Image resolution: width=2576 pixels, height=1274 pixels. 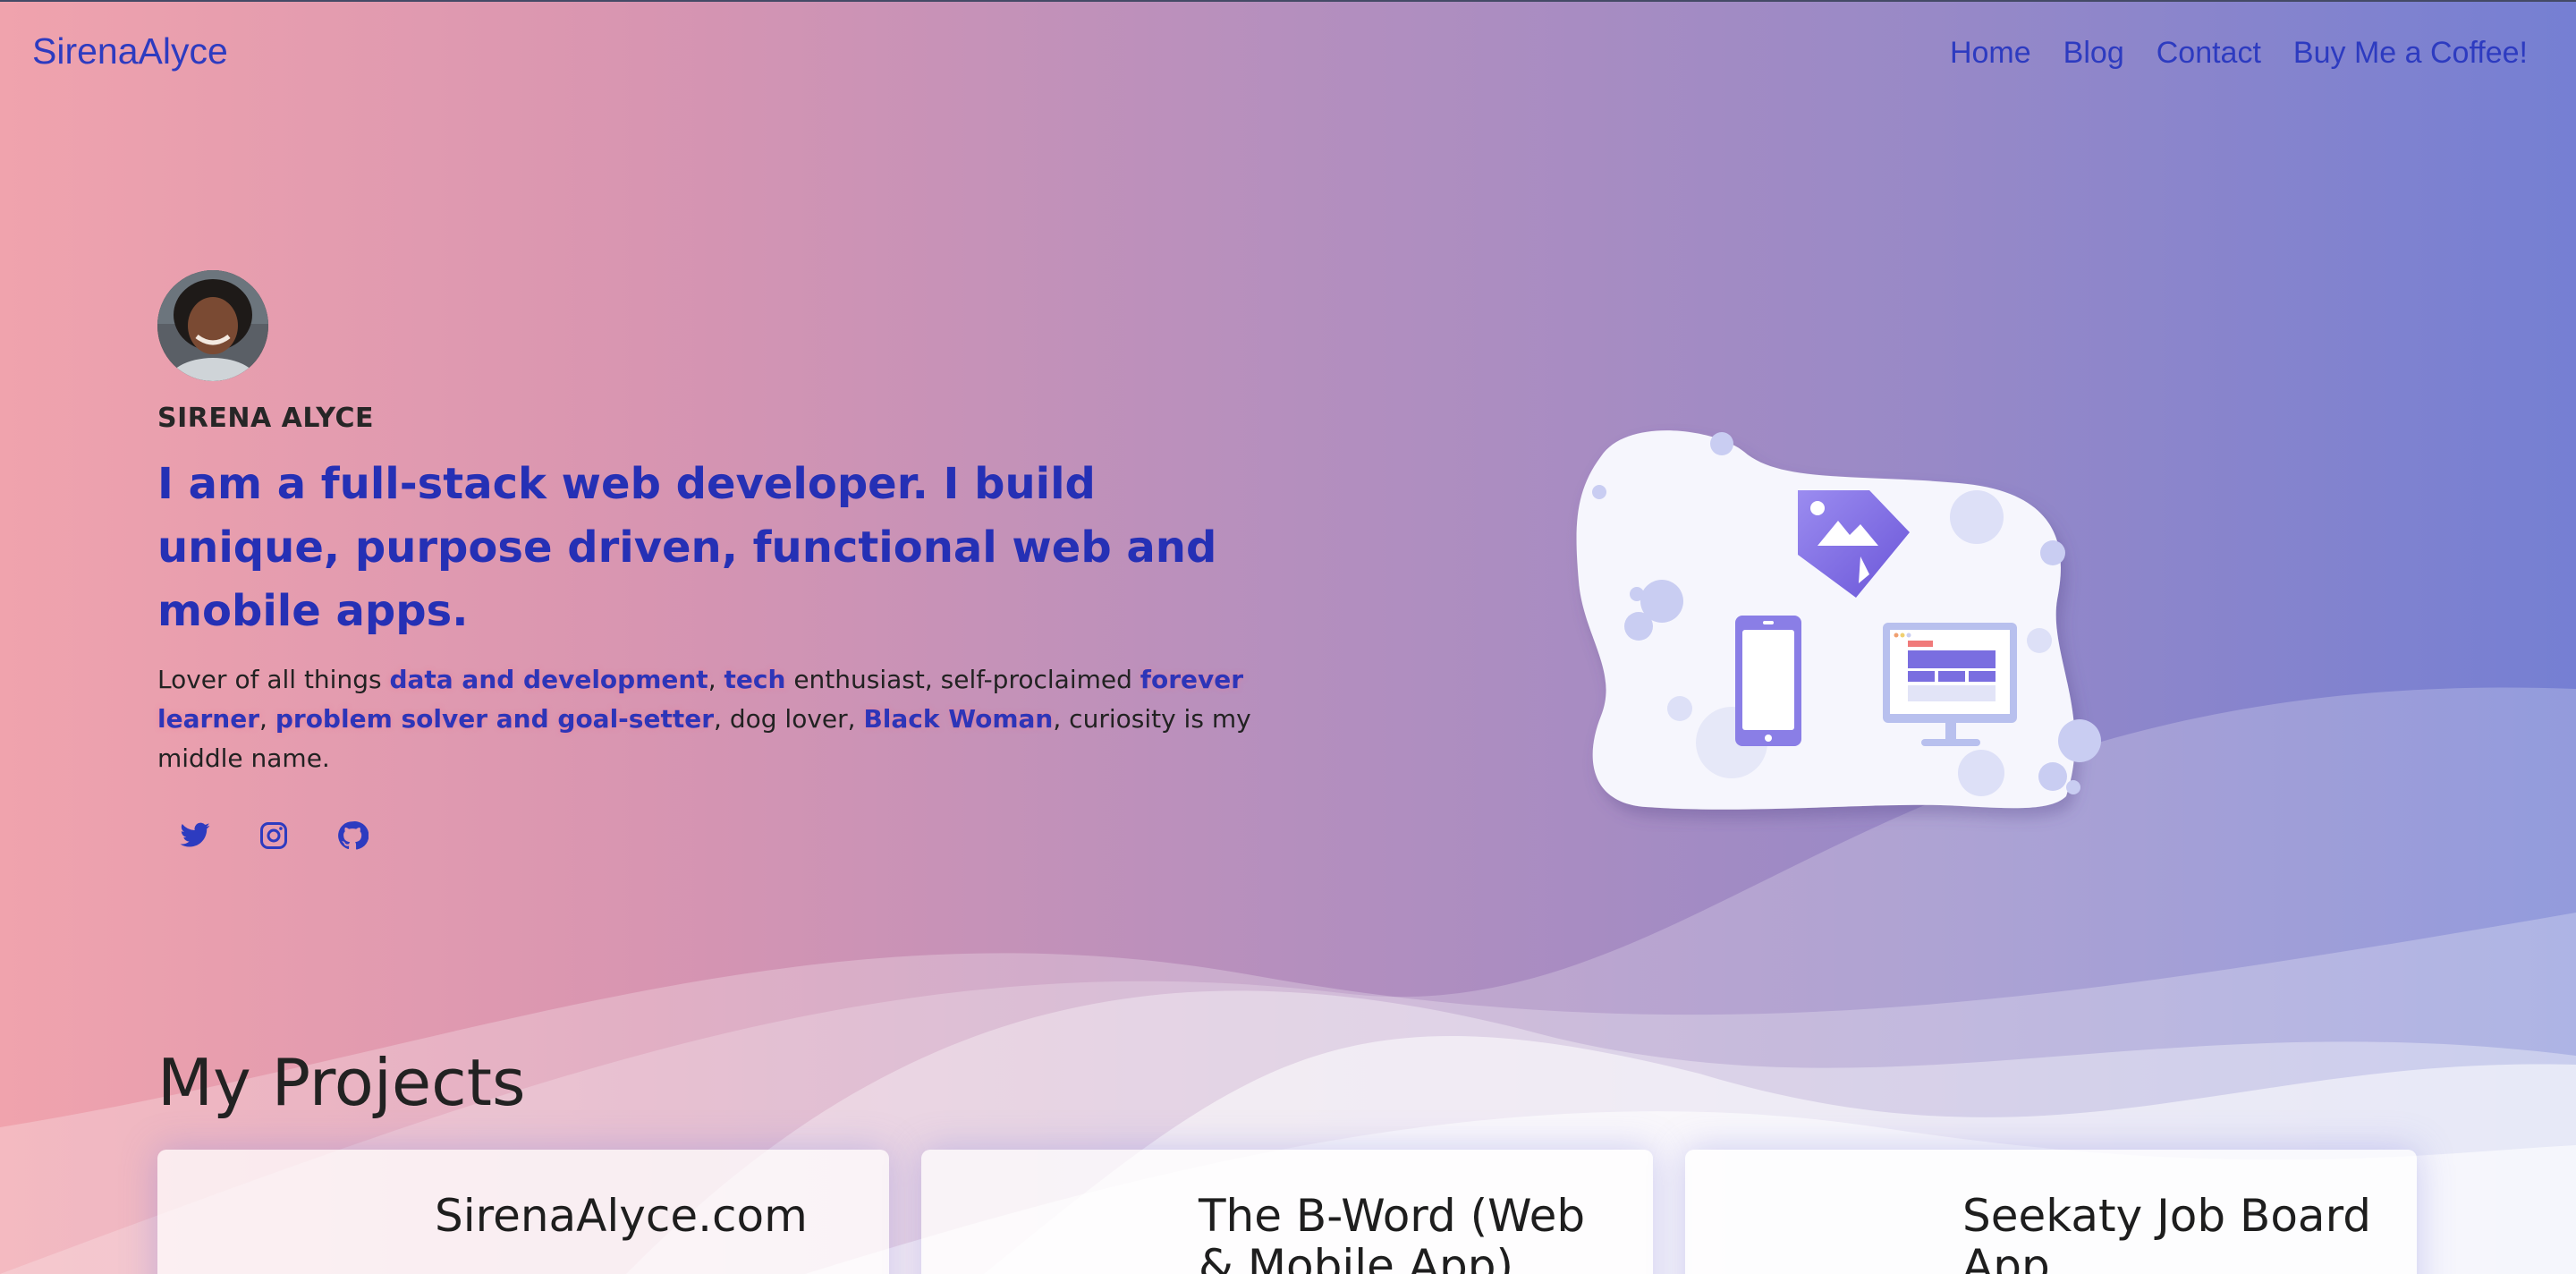 I want to click on bio-text: , dog lover,, so click(x=789, y=719).